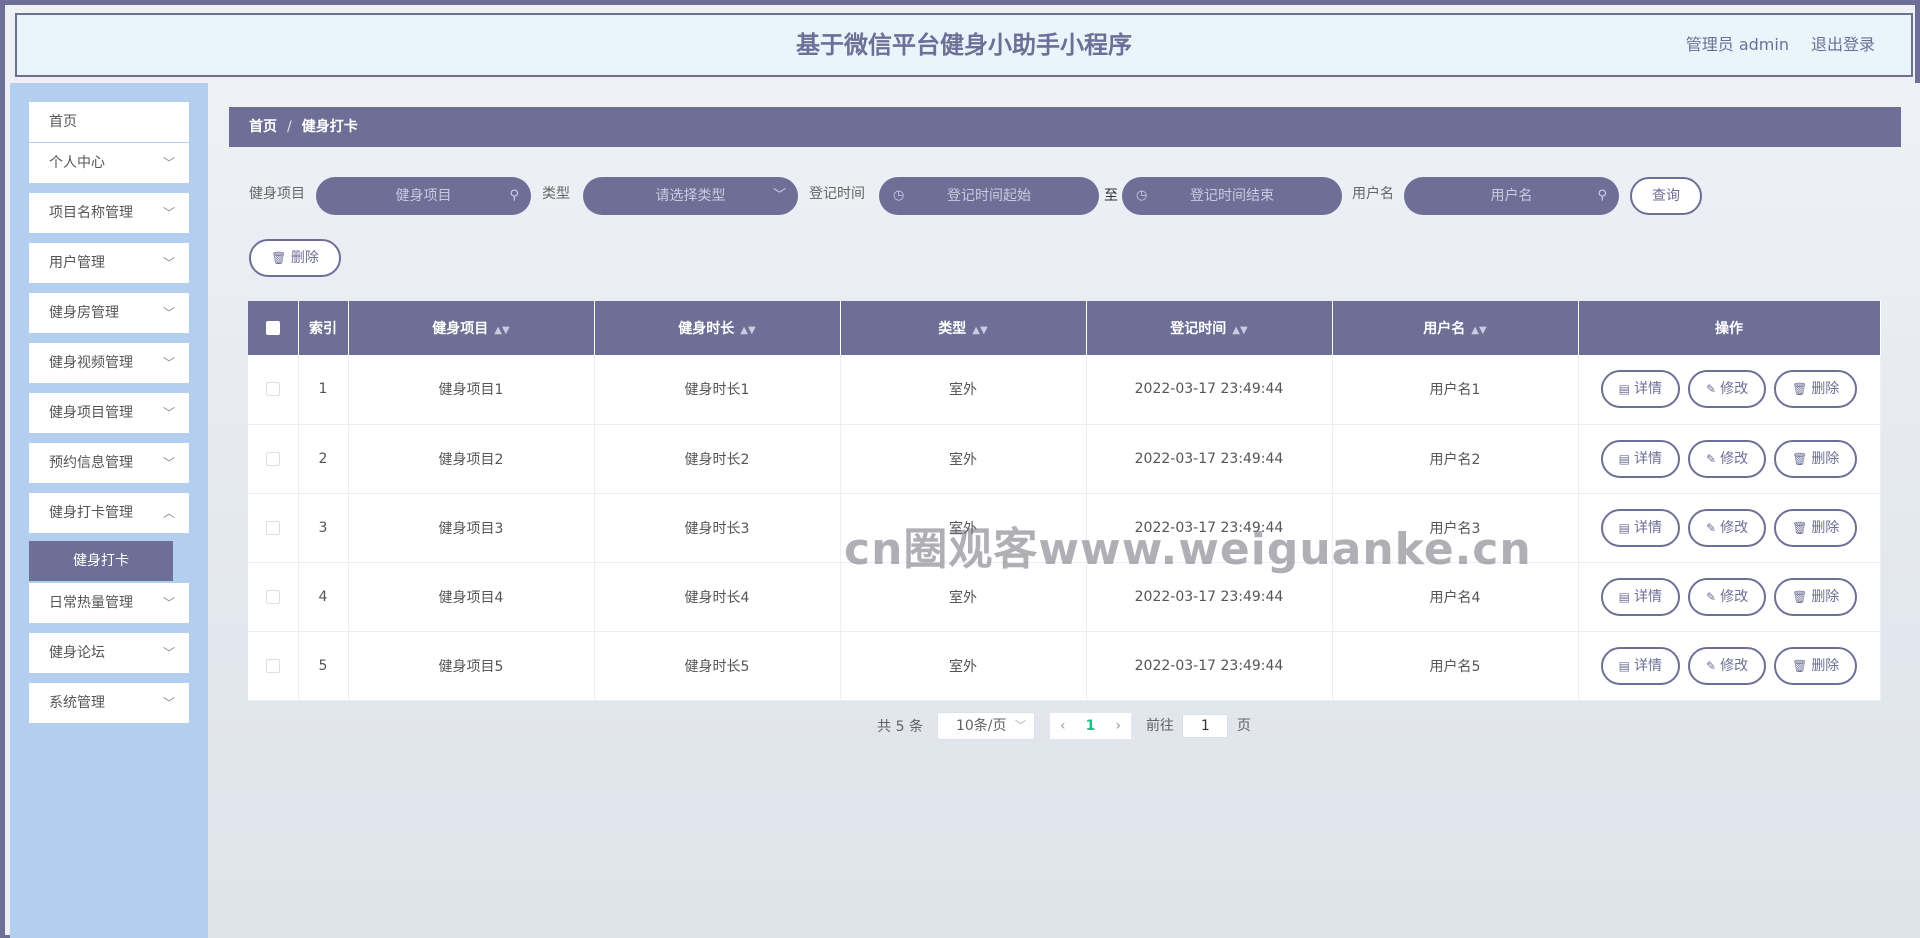  I want to click on sidebar-item-gyms: 健身房管理 ﹀, so click(109, 313).